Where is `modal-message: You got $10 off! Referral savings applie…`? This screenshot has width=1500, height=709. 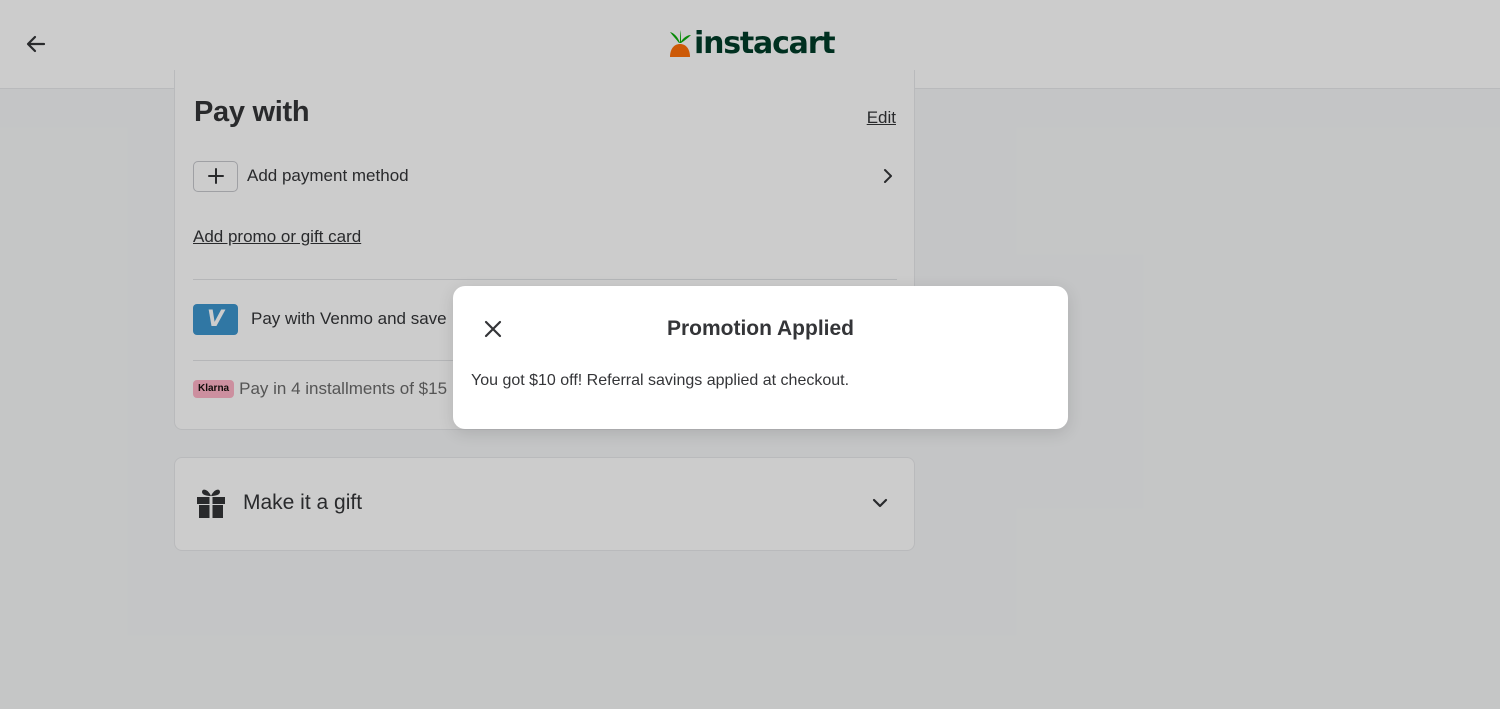
modal-message: You got $10 off! Referral savings applie… is located at coordinates (660, 380).